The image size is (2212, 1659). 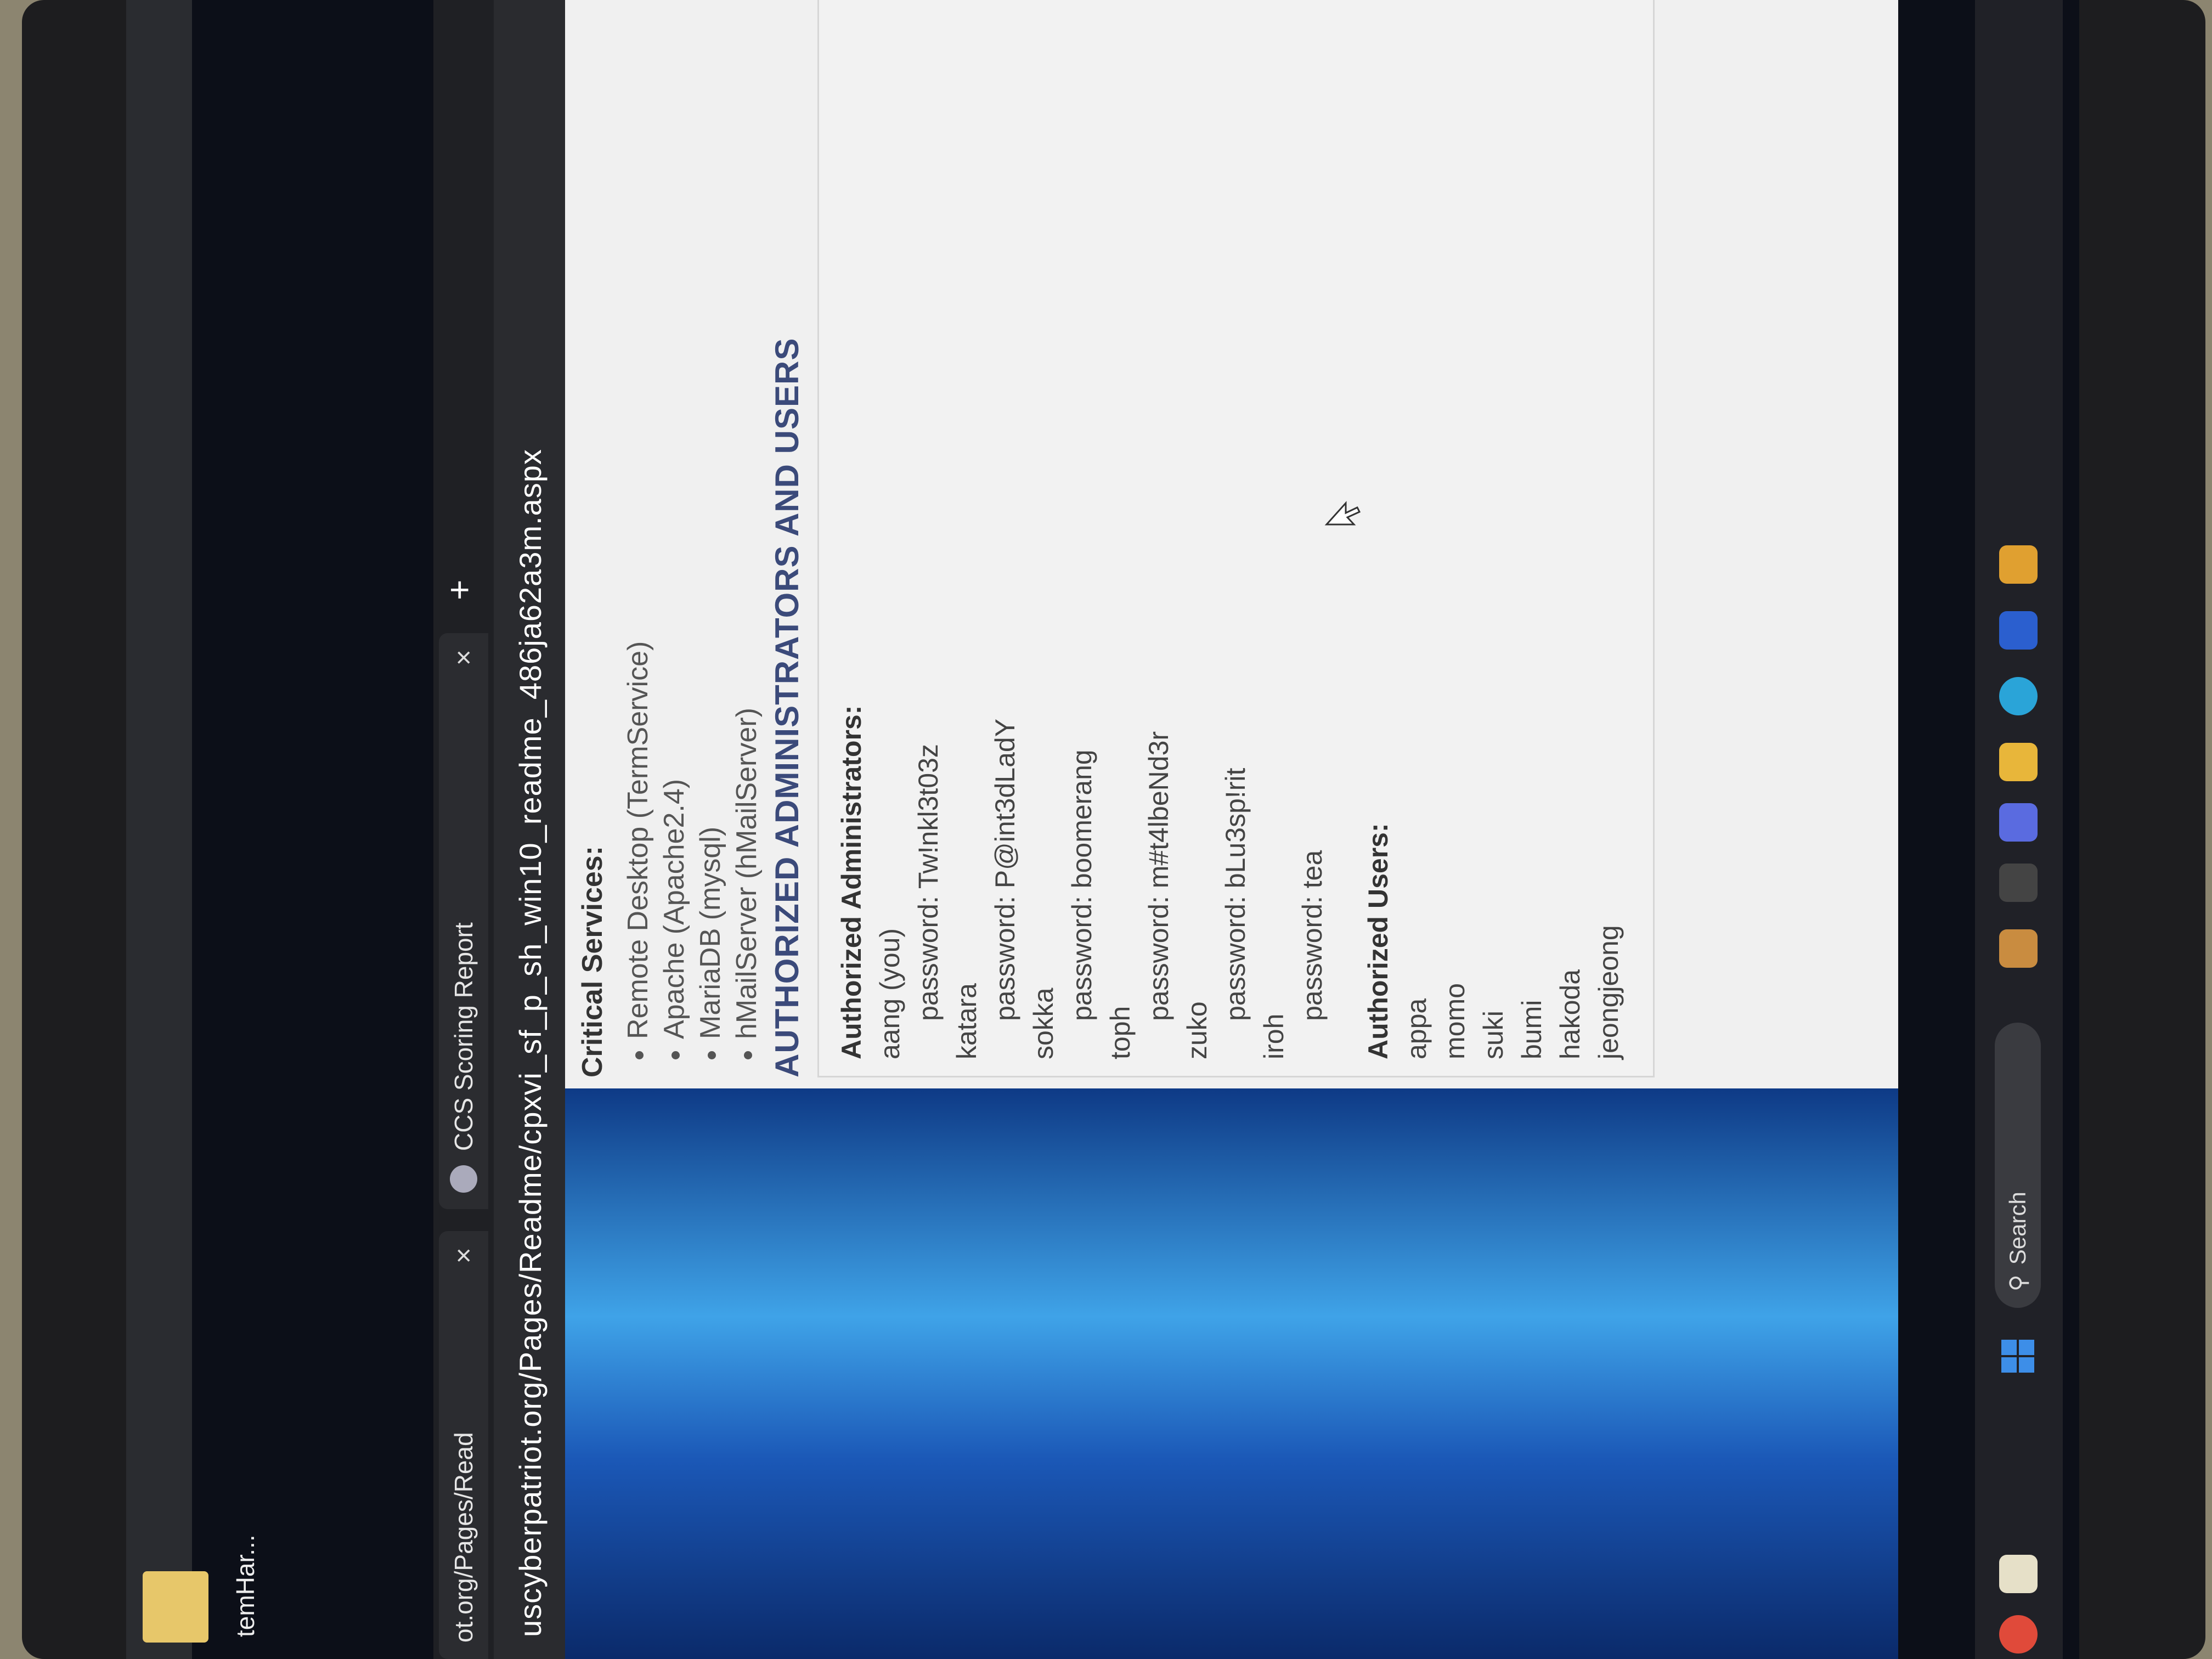 What do you see at coordinates (1417, 1028) in the screenshot?
I see `user-name: appa` at bounding box center [1417, 1028].